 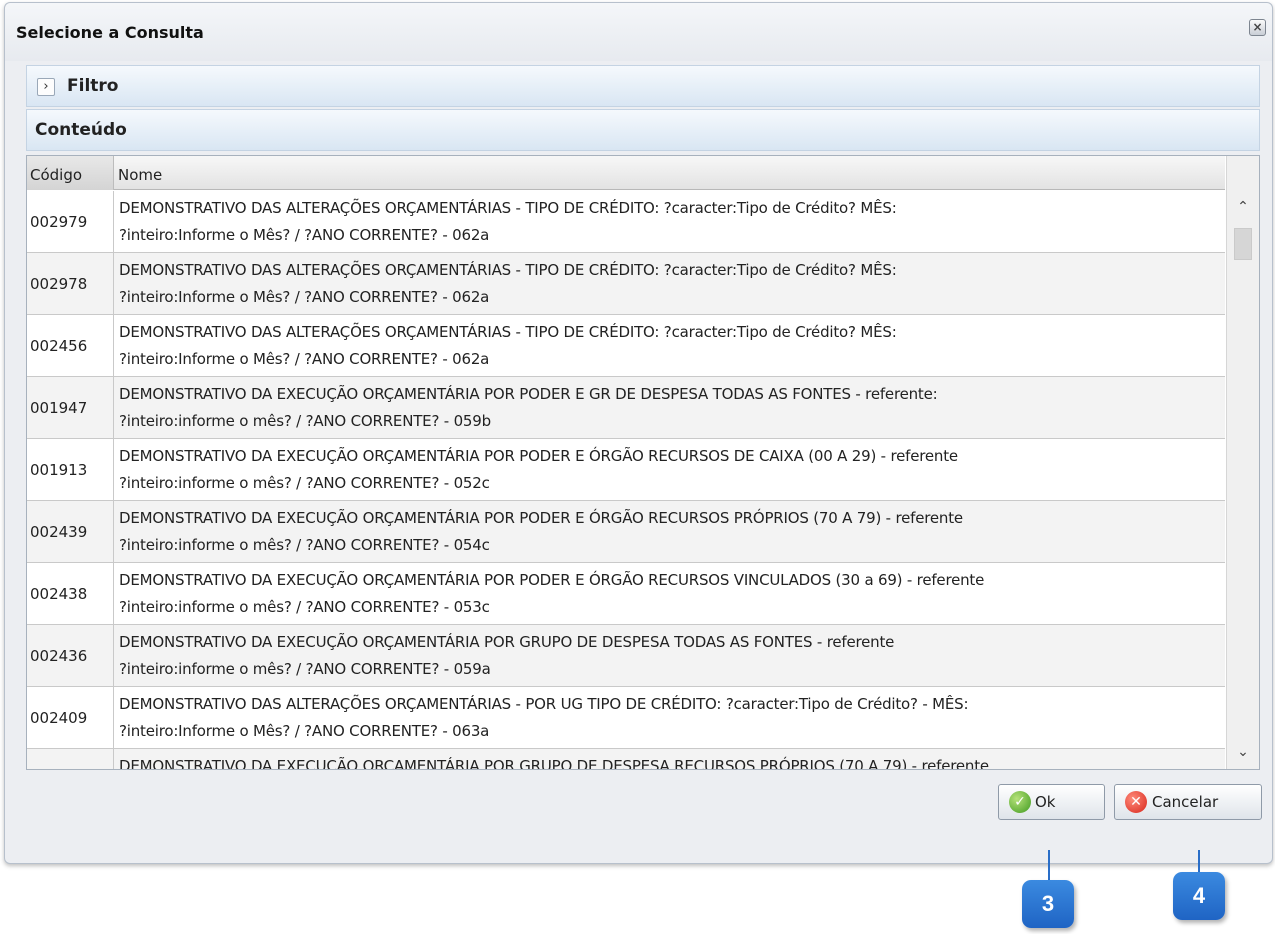 I want to click on cancel-x-icon: ✕, so click(x=1136, y=802).